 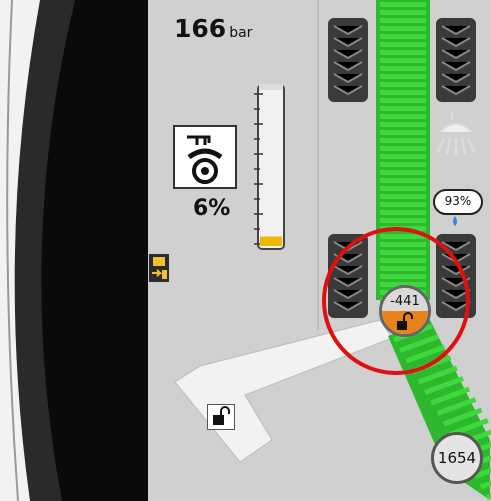 What do you see at coordinates (456, 60) in the screenshot?
I see `wheel-front-right` at bounding box center [456, 60].